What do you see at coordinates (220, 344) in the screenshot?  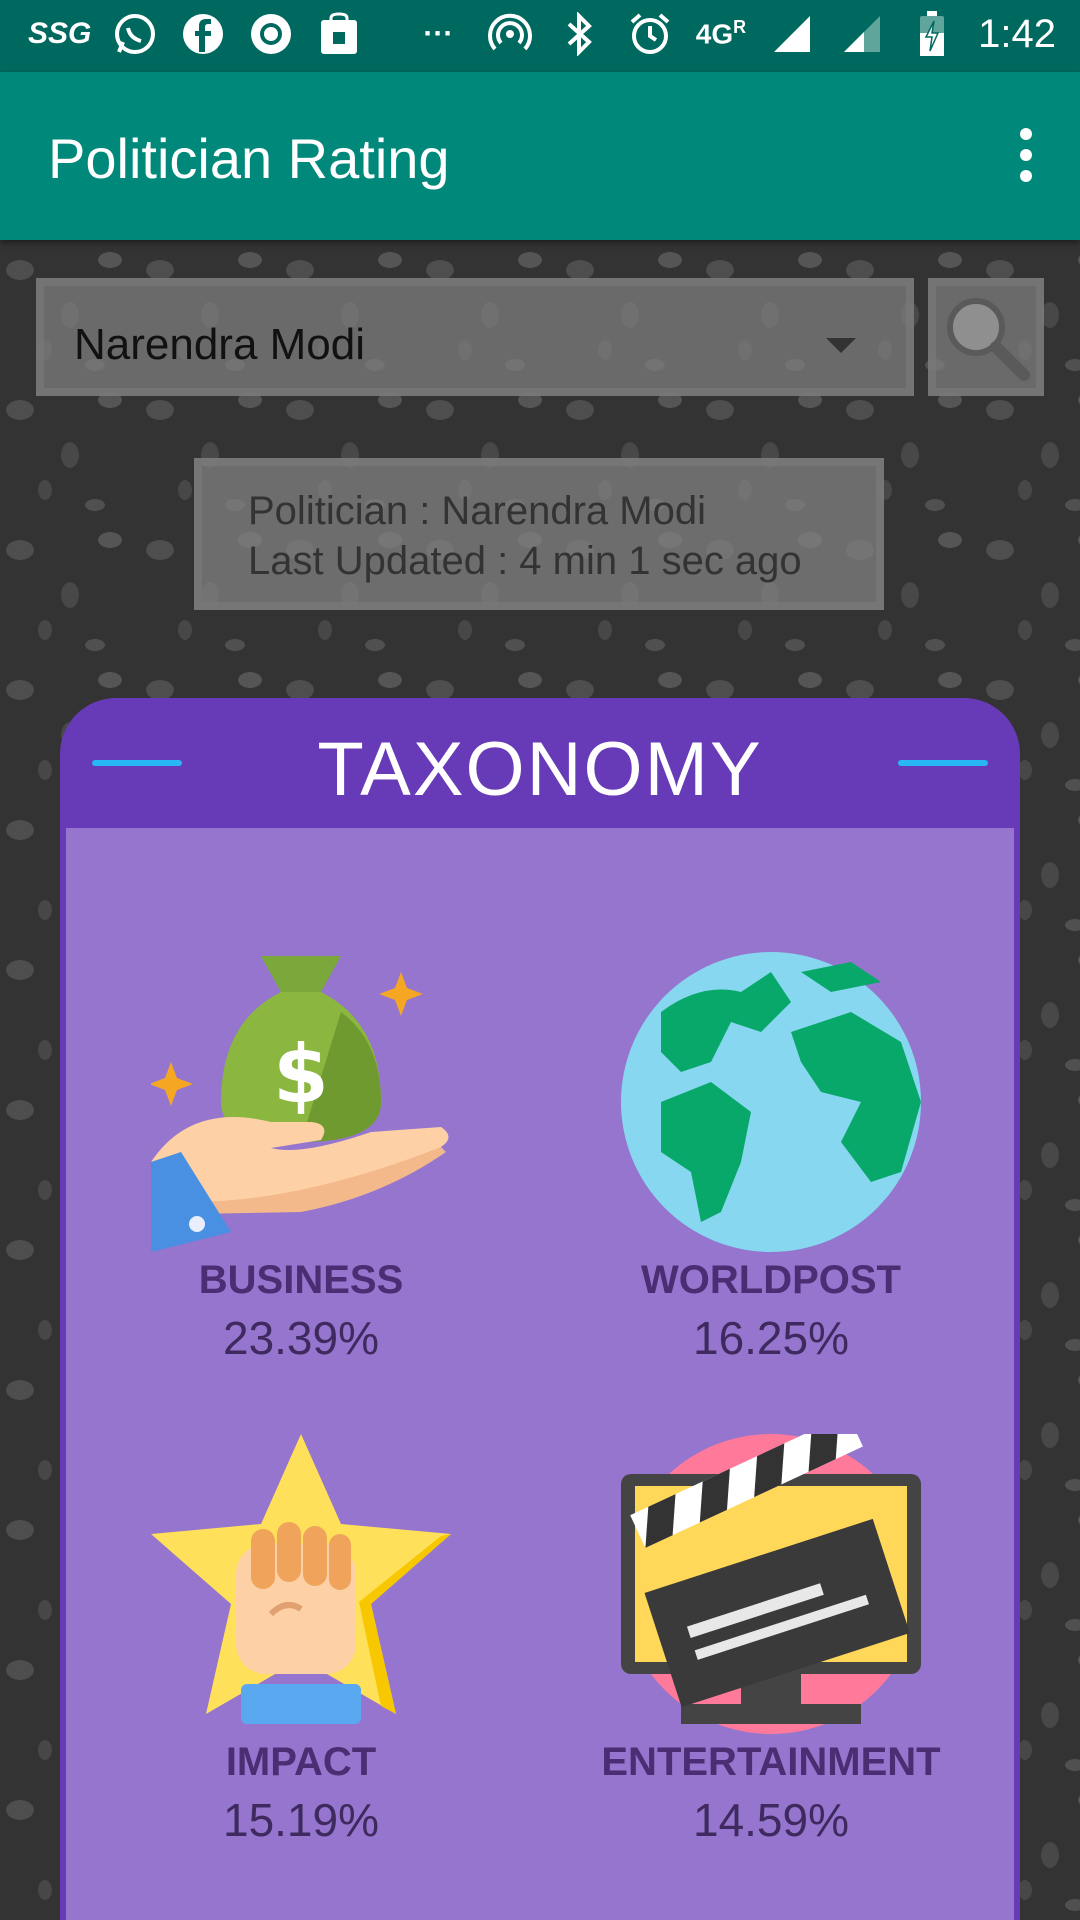 I see `dropdown-selected-value: Narendra Modi` at bounding box center [220, 344].